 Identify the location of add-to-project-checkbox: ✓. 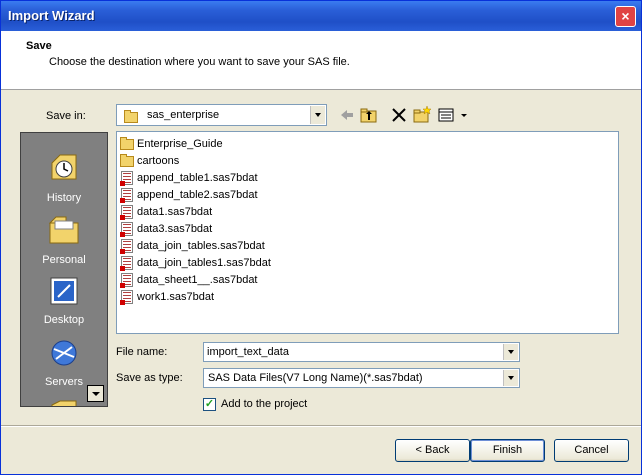
(209, 404).